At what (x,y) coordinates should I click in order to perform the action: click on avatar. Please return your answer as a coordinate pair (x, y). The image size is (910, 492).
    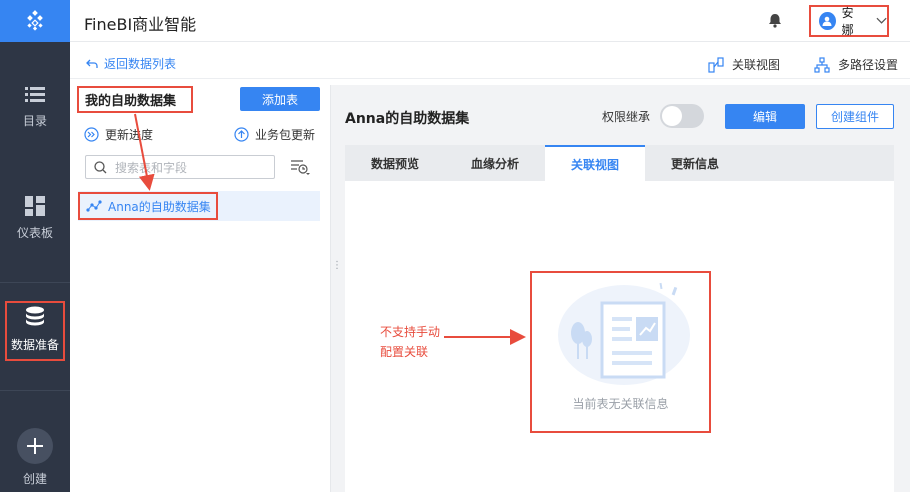
    Looking at the image, I should click on (827, 21).